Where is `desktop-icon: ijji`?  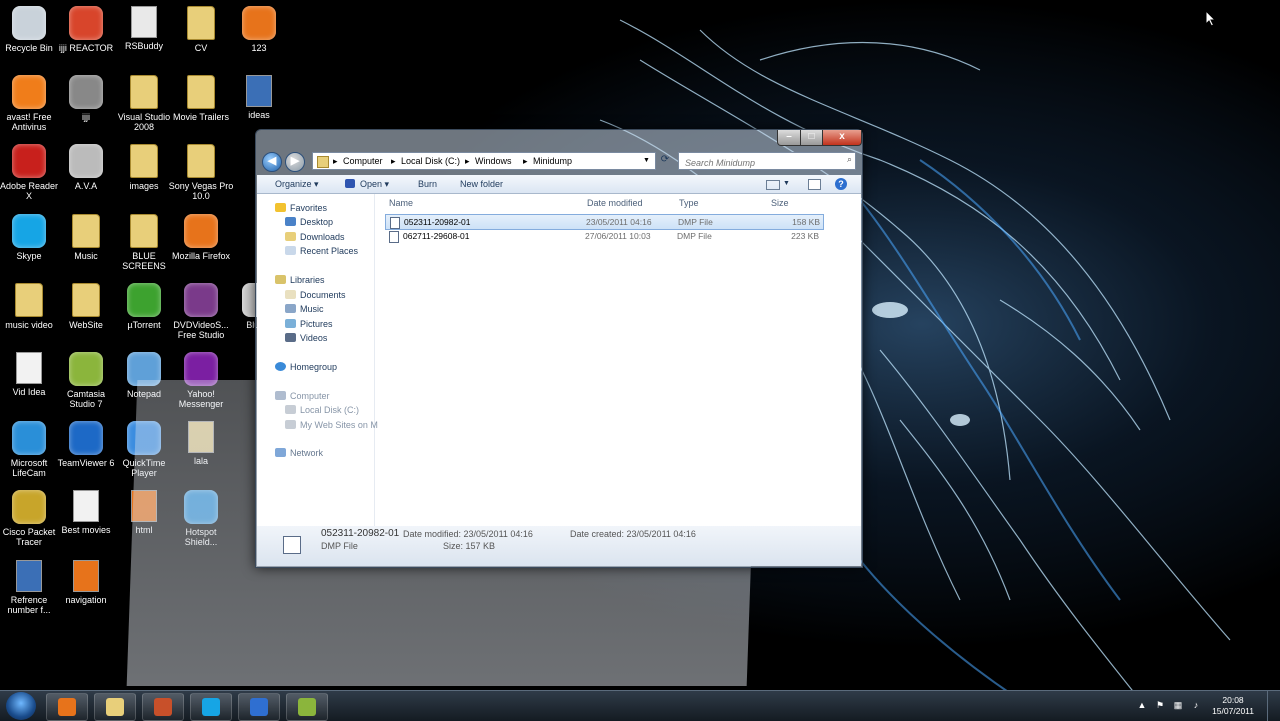 desktop-icon: ijji is located at coordinates (86, 105).